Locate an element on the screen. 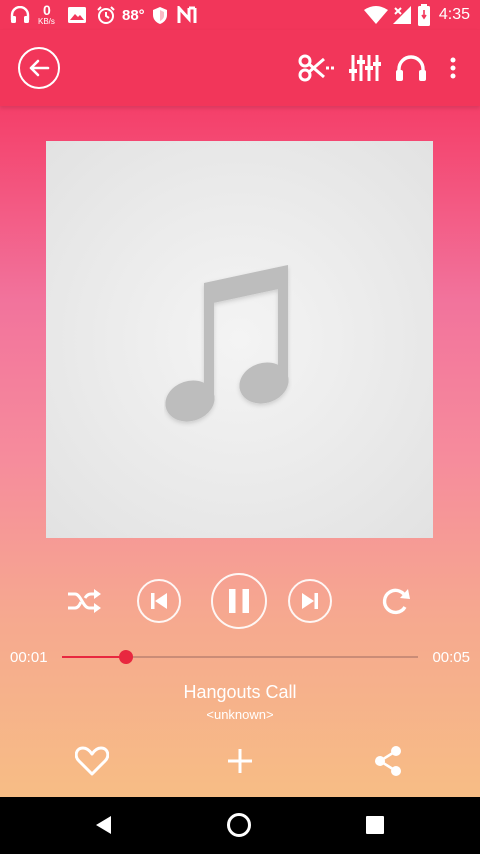 The image size is (480, 854). cut-button is located at coordinates (316, 68).